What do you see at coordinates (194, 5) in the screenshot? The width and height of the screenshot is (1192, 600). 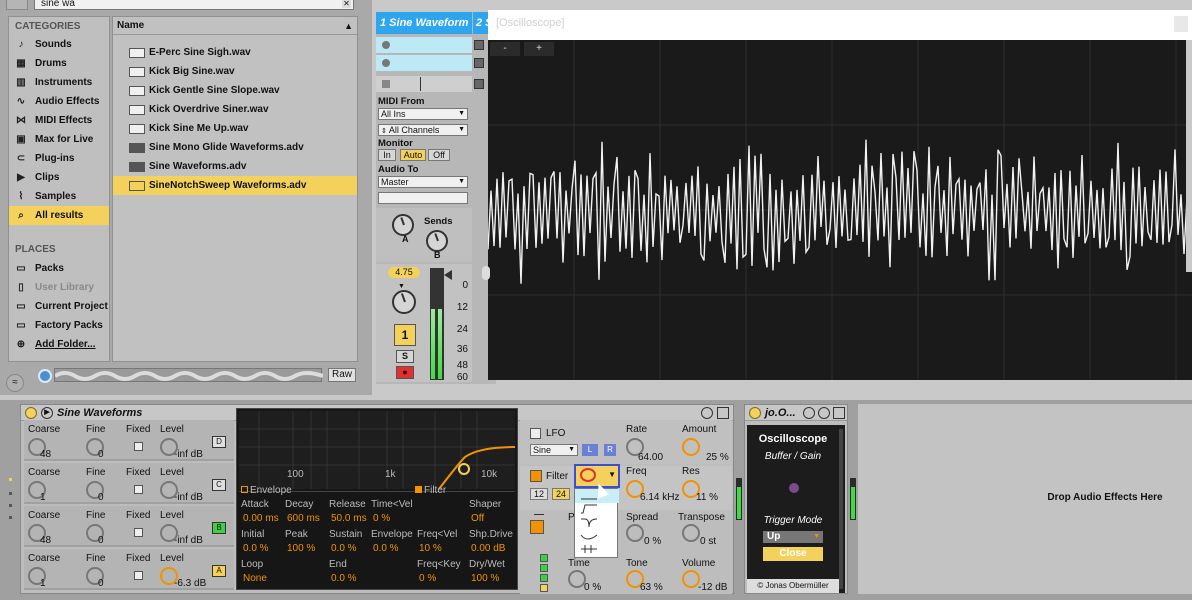 I see `search-input: sine wa ✕` at bounding box center [194, 5].